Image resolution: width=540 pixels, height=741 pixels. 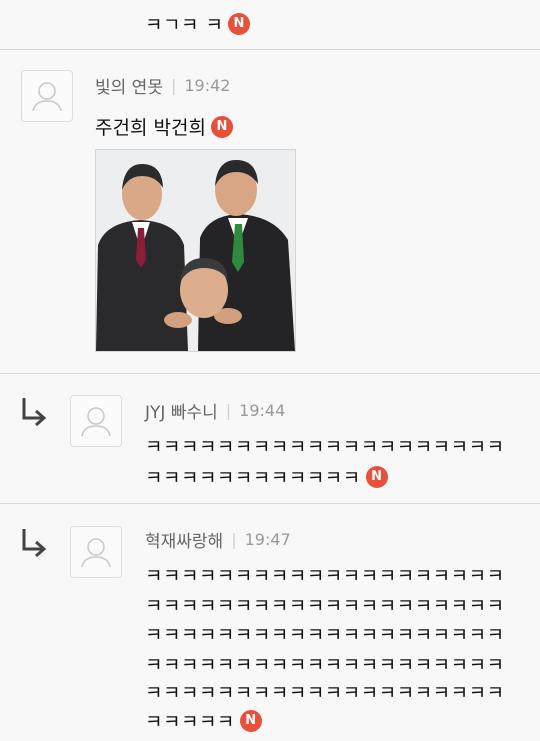 I want to click on comment-text-line: ㅋㅋㅋㅋㅋ N, so click(x=203, y=720).